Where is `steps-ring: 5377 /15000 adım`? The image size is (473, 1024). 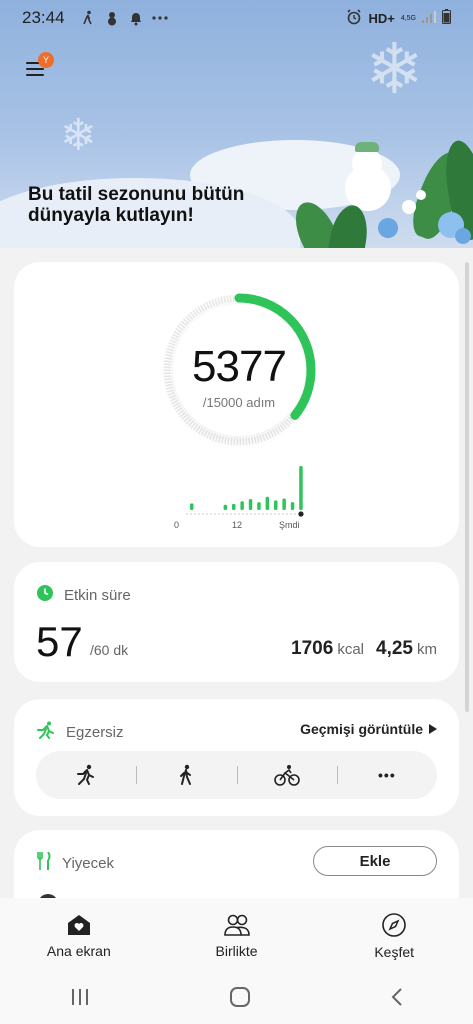 steps-ring: 5377 /15000 adım is located at coordinates (239, 370).